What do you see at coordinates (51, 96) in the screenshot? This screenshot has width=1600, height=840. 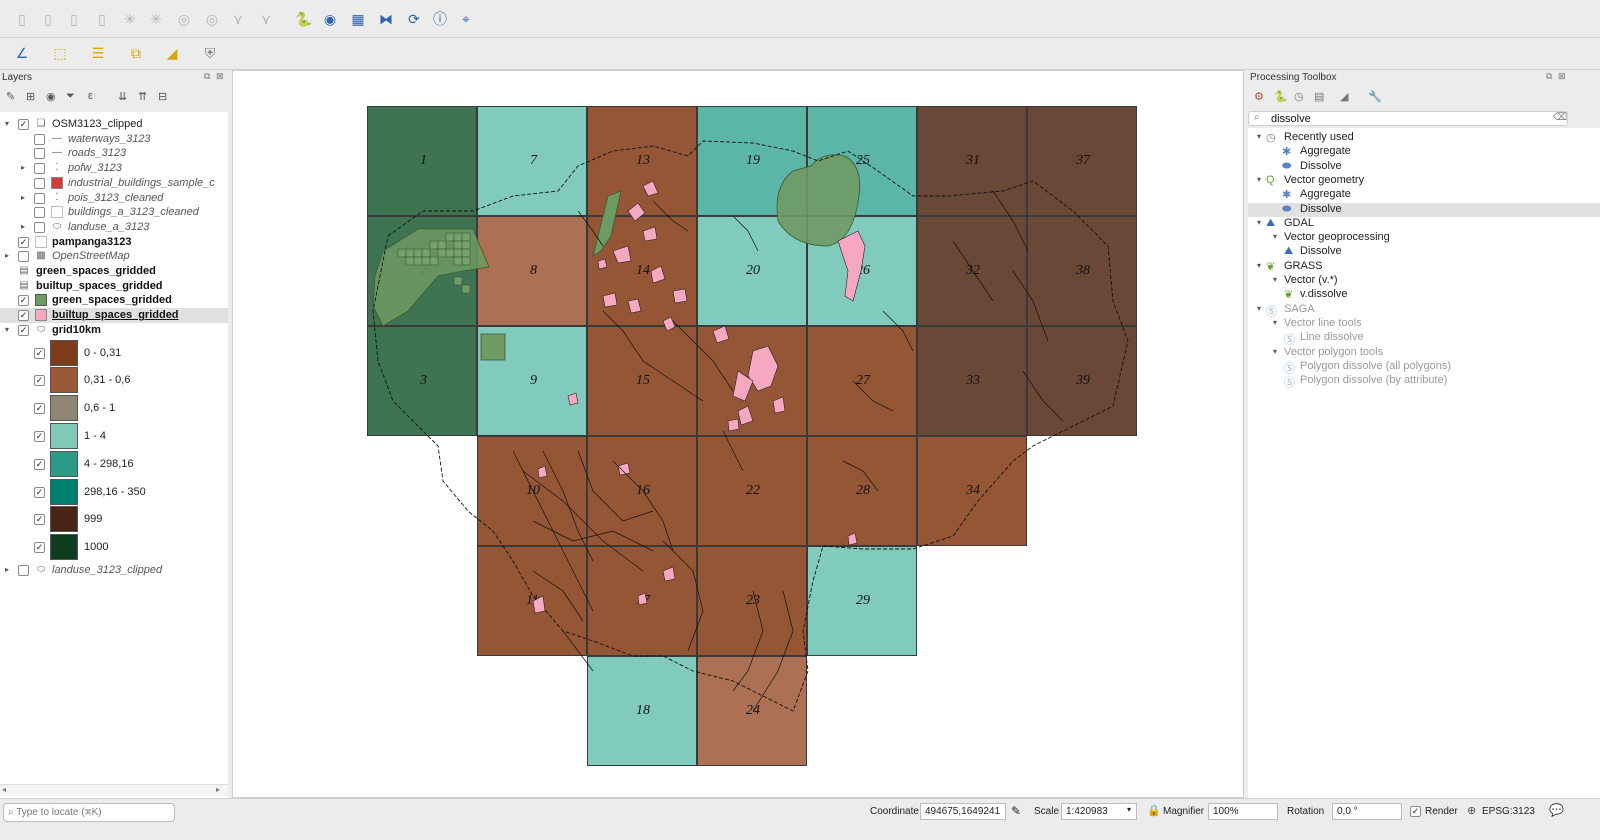 I see `filter-legend-icon: ◉` at bounding box center [51, 96].